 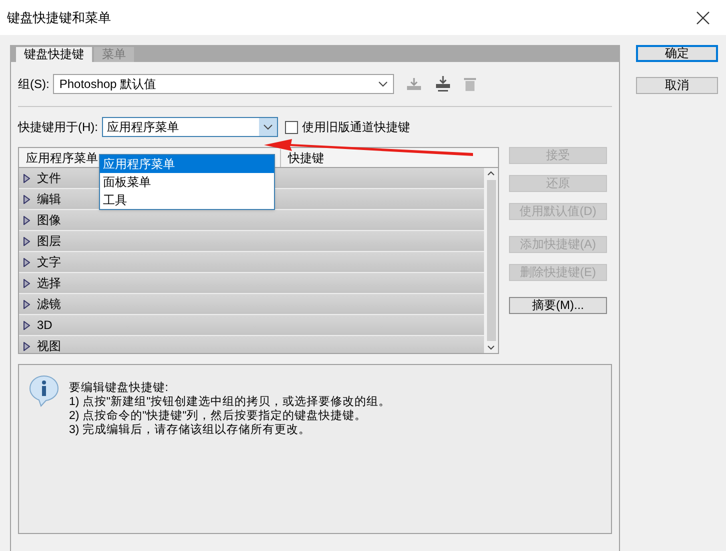 I want to click on info-text: 要编辑键盘快捷键:, so click(x=119, y=388).